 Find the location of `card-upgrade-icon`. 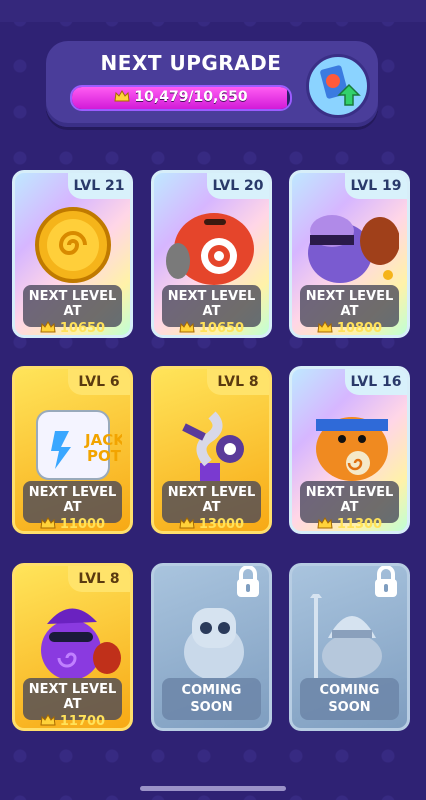

card-upgrade-icon is located at coordinates (340, 85).